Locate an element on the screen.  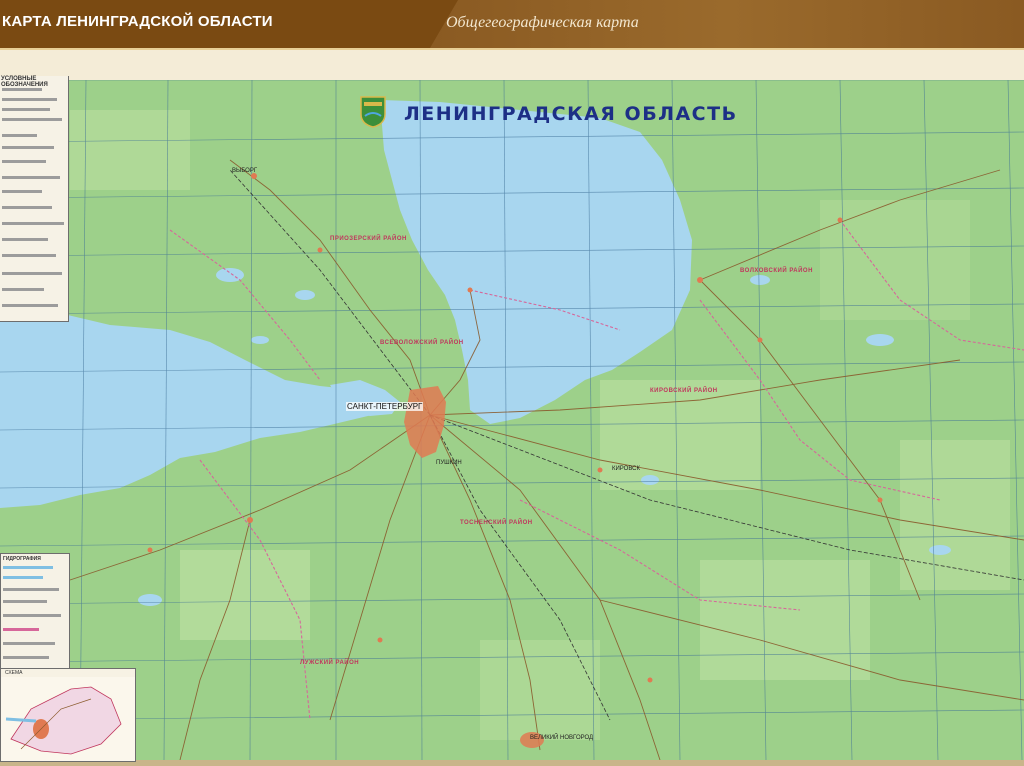
district-label: ВОЛХОВСКИЙ РАЙОН is located at coordinates (776, 271).